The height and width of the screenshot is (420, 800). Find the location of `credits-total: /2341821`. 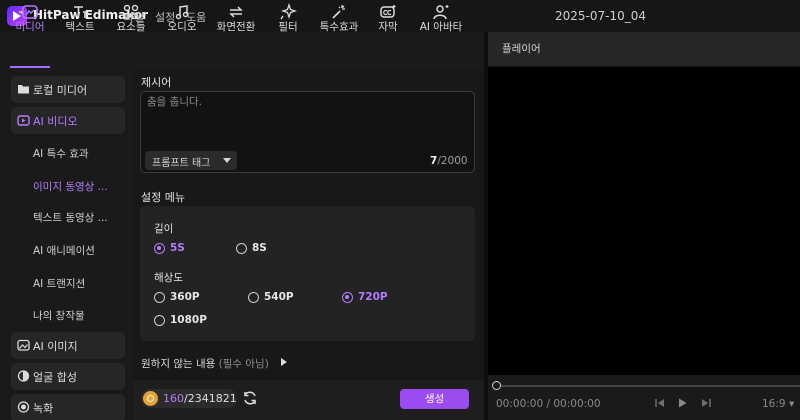

credits-total: /2341821 is located at coordinates (210, 398).